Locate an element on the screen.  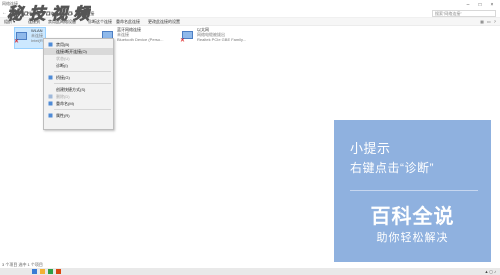
folder-icon is located at coordinates (42, 271).